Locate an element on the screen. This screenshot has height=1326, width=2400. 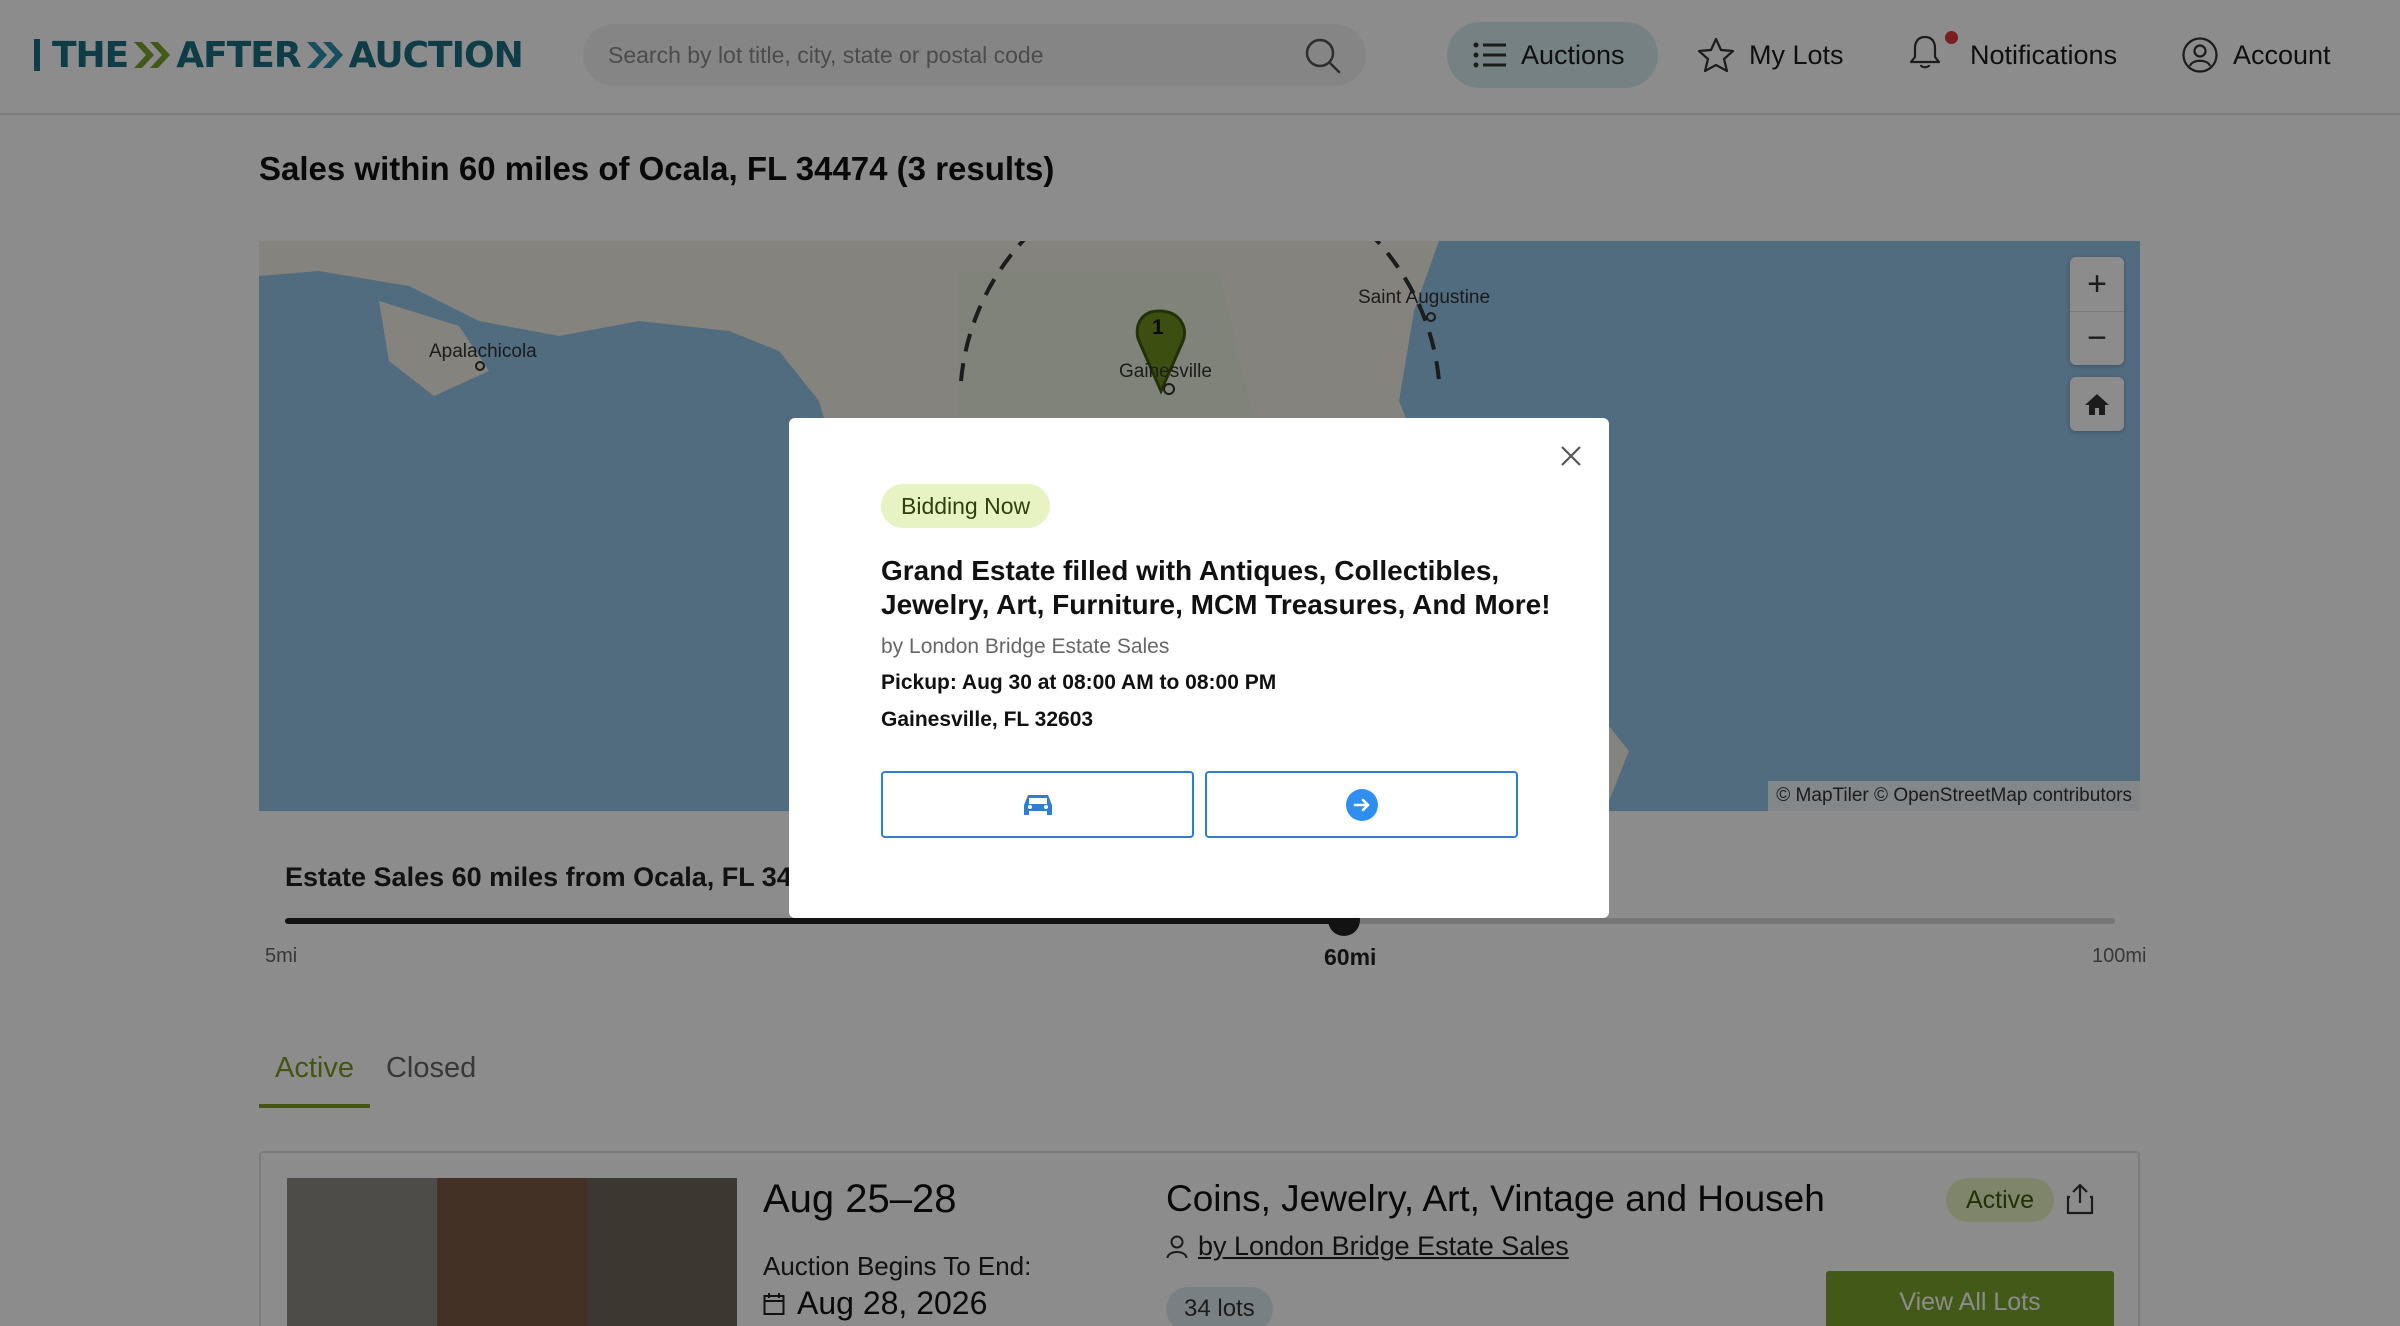
bidding-status-badge: Bidding Now is located at coordinates (966, 506).